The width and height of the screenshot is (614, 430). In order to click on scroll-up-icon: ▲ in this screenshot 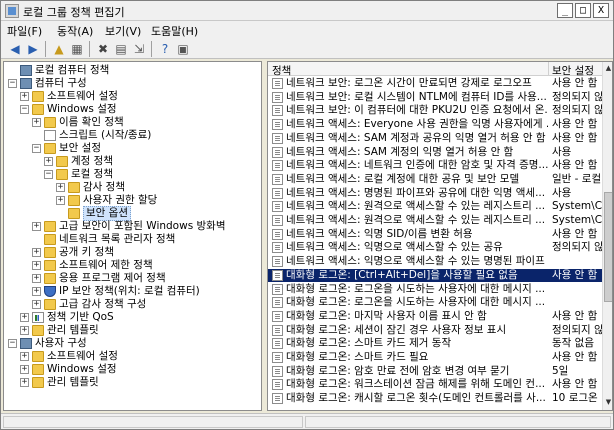, I will do `click(607, 68)`.